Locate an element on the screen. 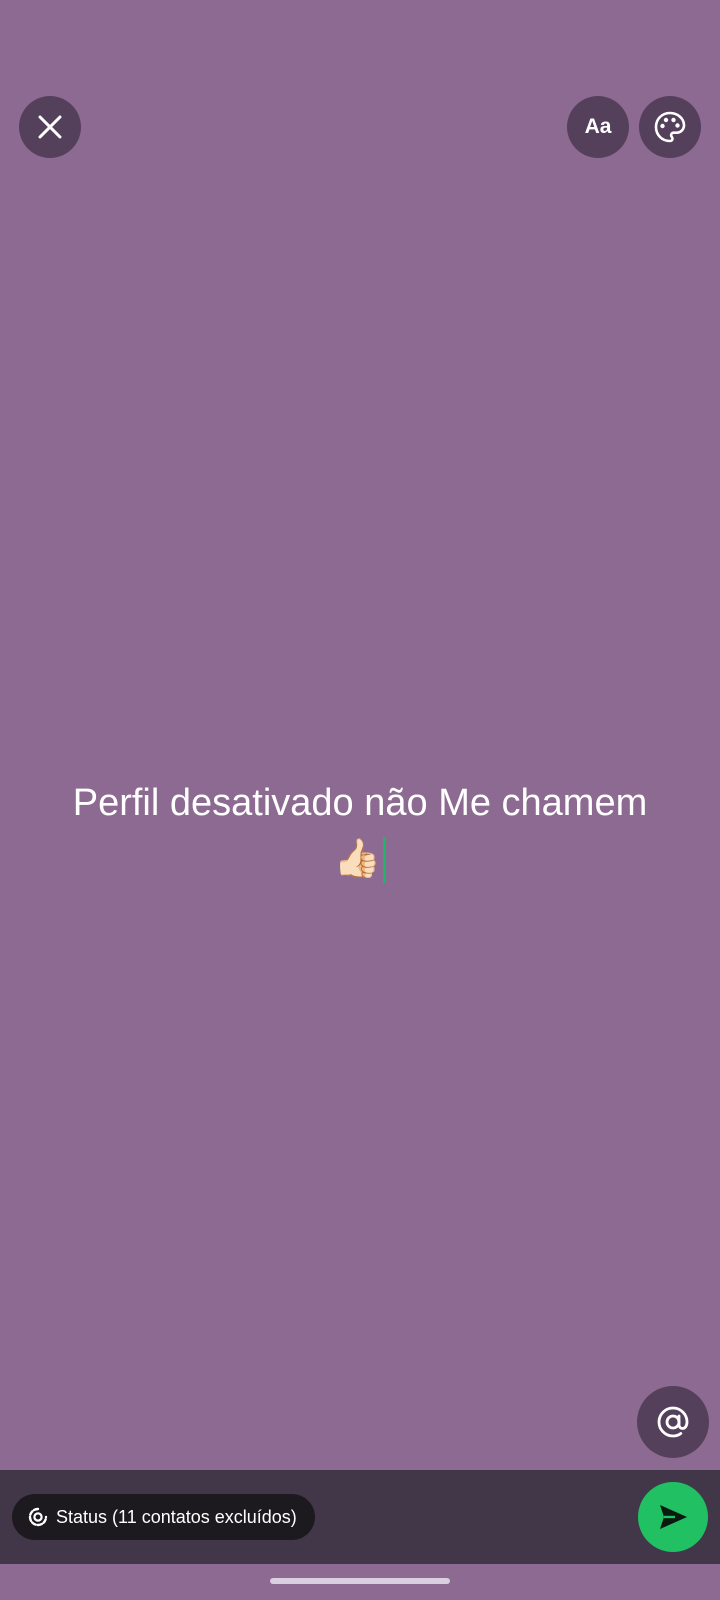  status-text-line: Perfil desativado não Me chamem is located at coordinates (360, 803).